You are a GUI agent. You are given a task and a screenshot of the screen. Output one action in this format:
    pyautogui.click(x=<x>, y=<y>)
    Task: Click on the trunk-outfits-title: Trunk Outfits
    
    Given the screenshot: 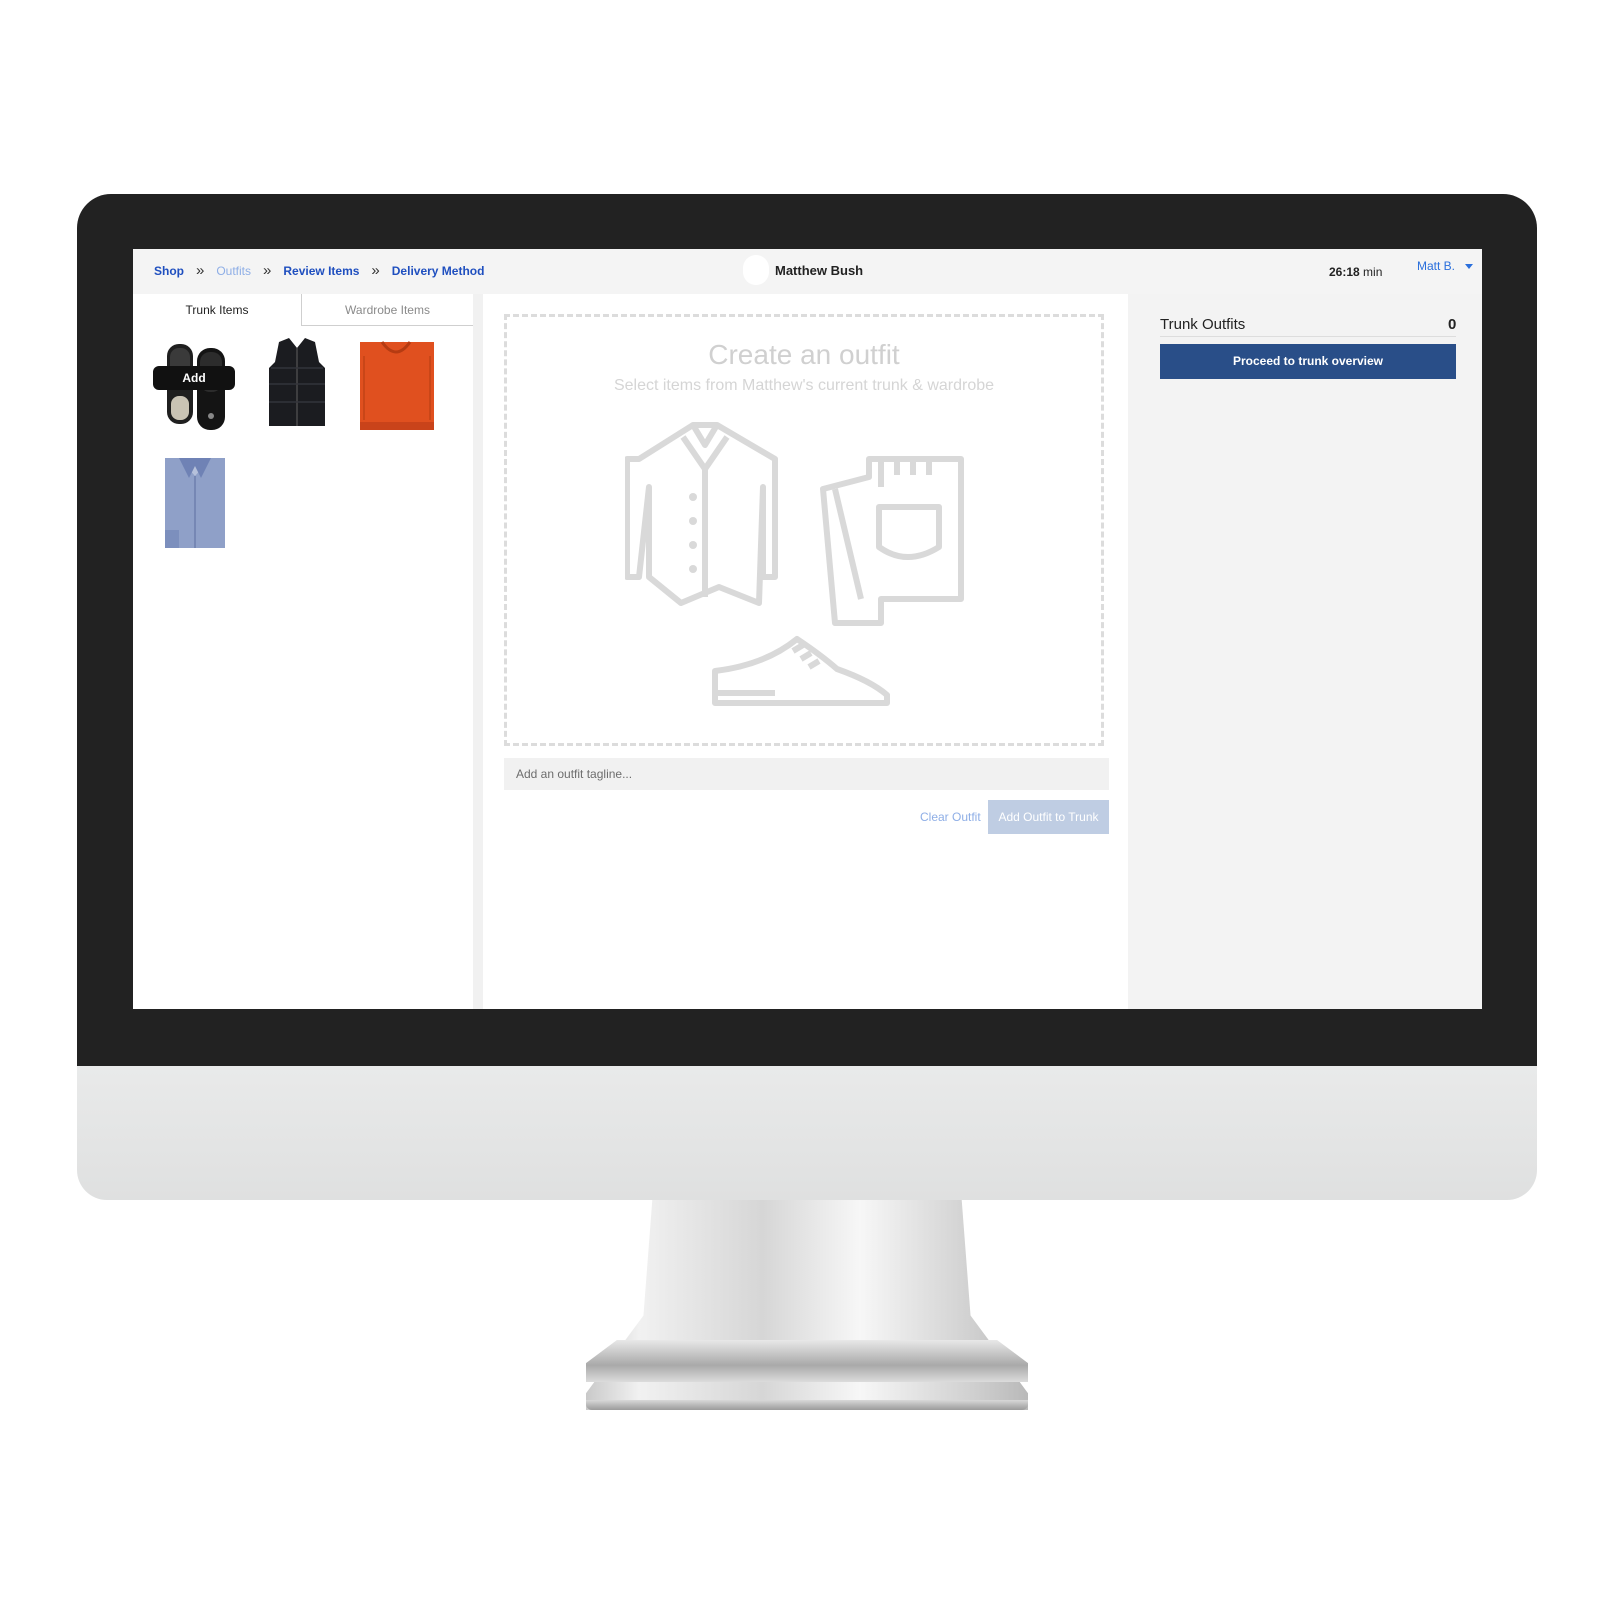 What is the action you would take?
    pyautogui.click(x=1203, y=324)
    